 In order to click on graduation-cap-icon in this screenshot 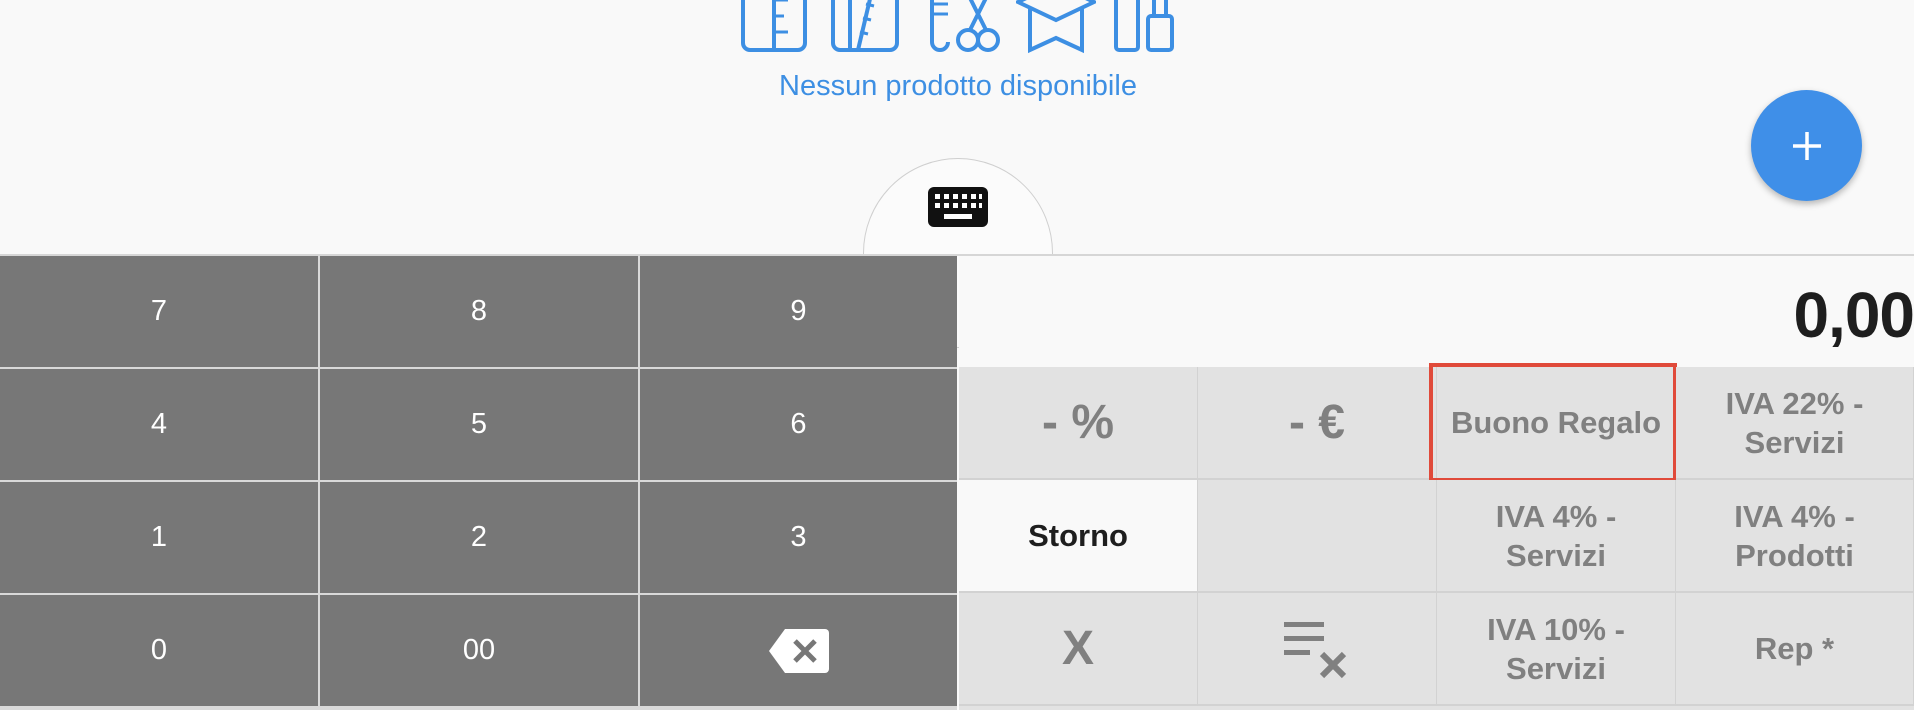, I will do `click(1056, 27)`.